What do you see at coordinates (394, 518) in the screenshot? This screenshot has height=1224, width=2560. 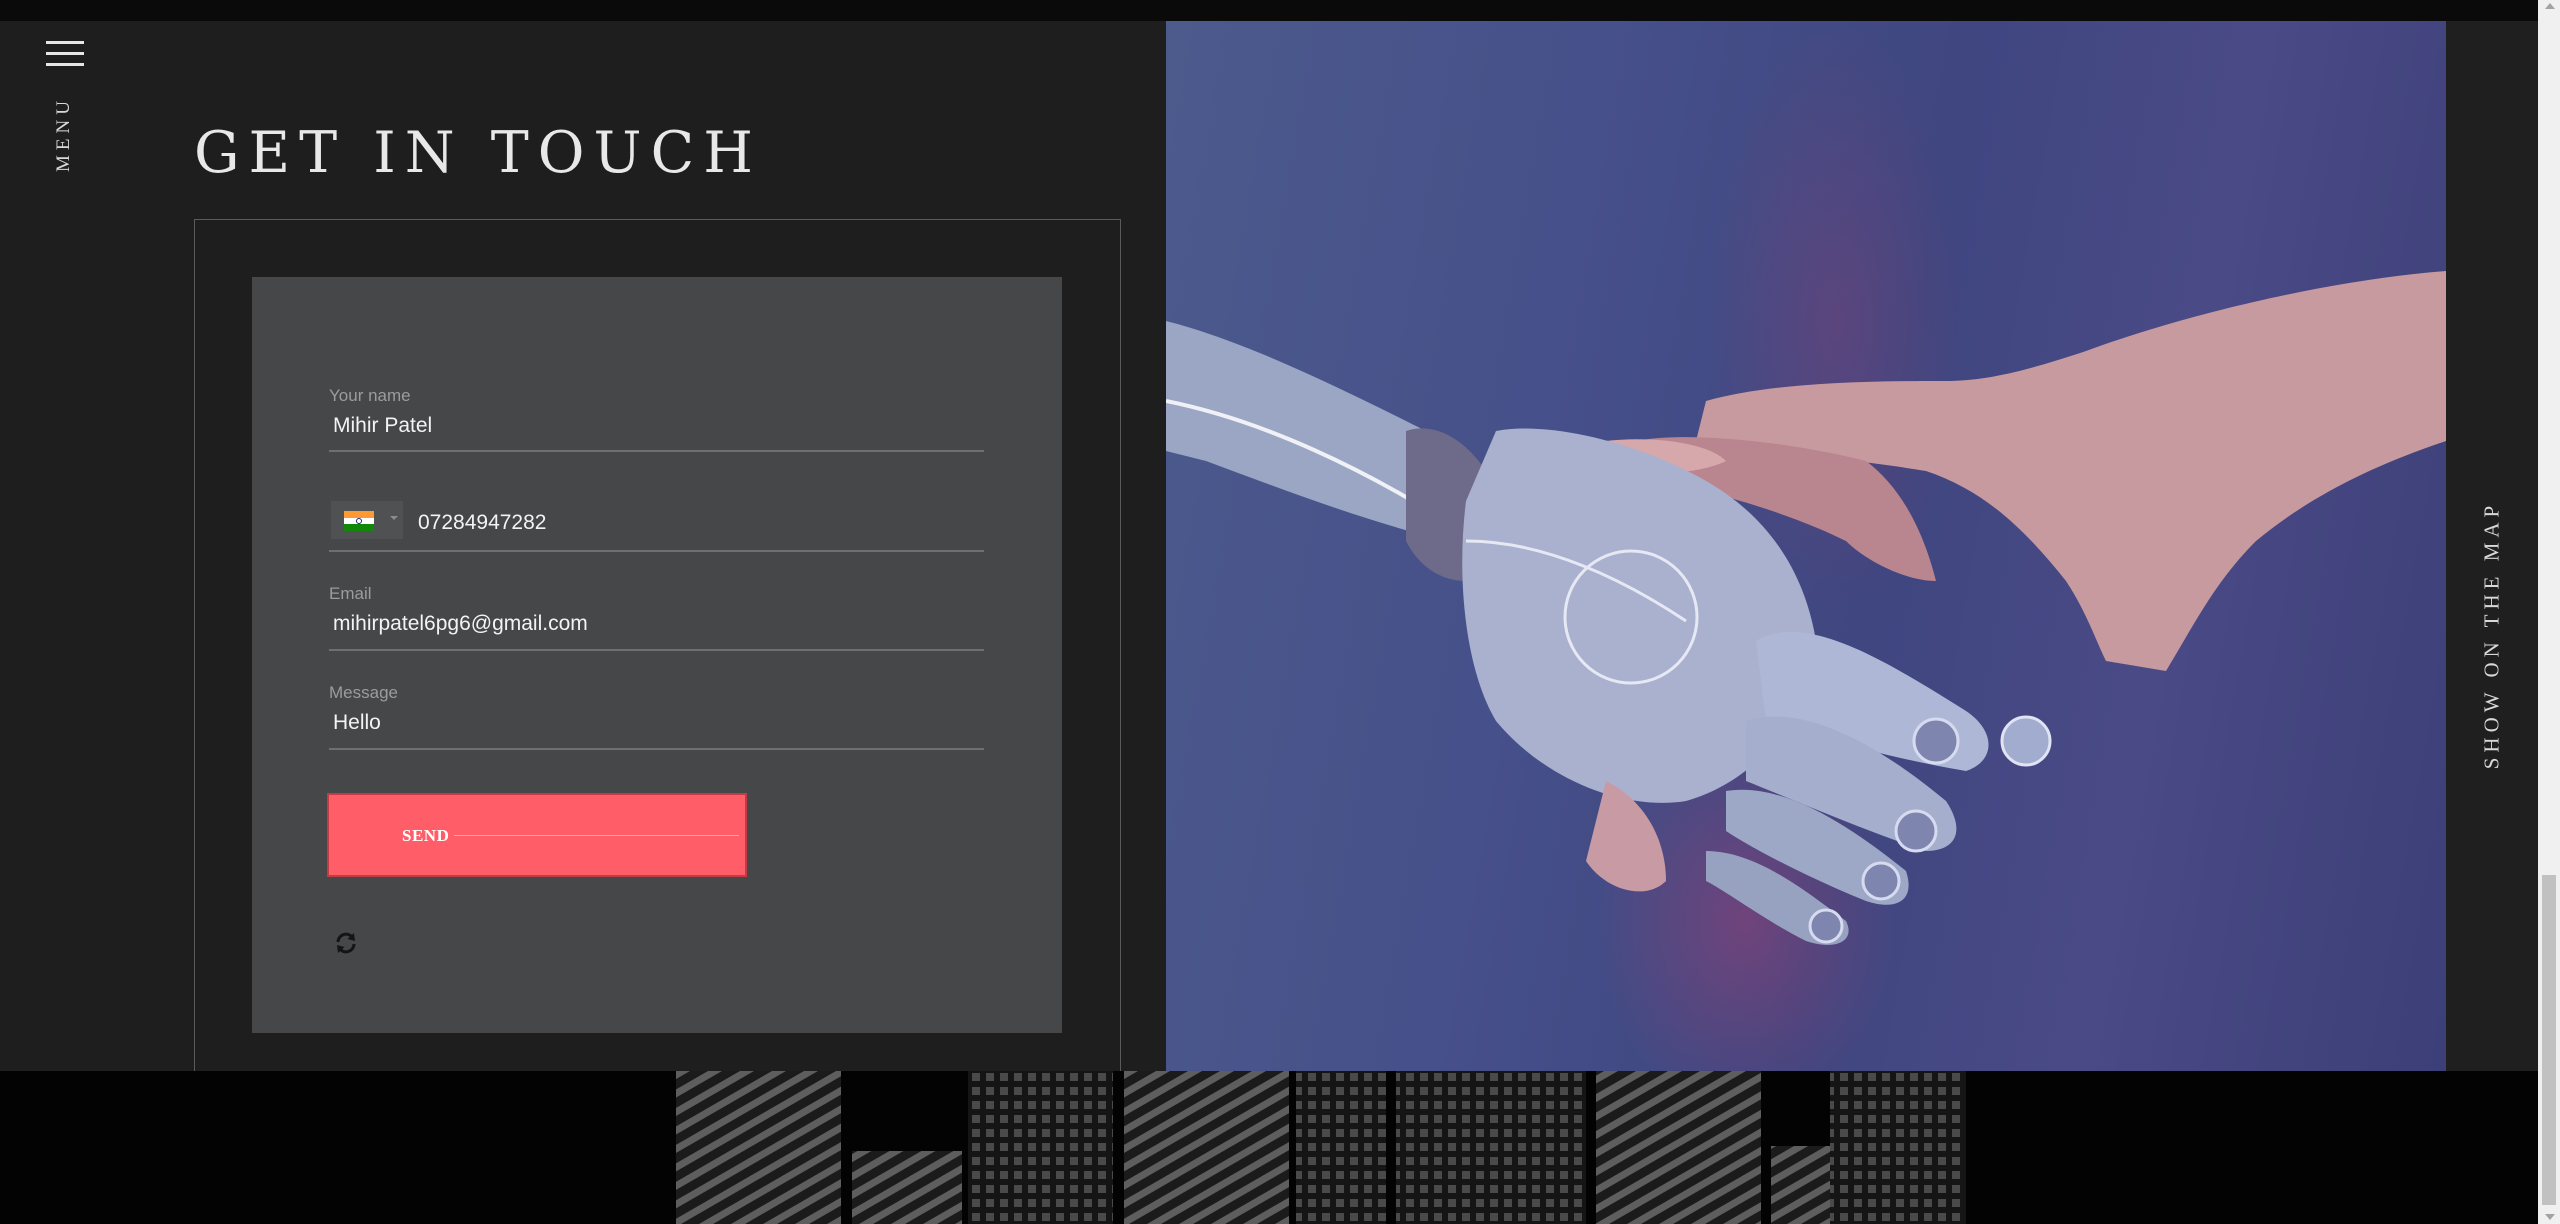 I see `chevron-down-icon` at bounding box center [394, 518].